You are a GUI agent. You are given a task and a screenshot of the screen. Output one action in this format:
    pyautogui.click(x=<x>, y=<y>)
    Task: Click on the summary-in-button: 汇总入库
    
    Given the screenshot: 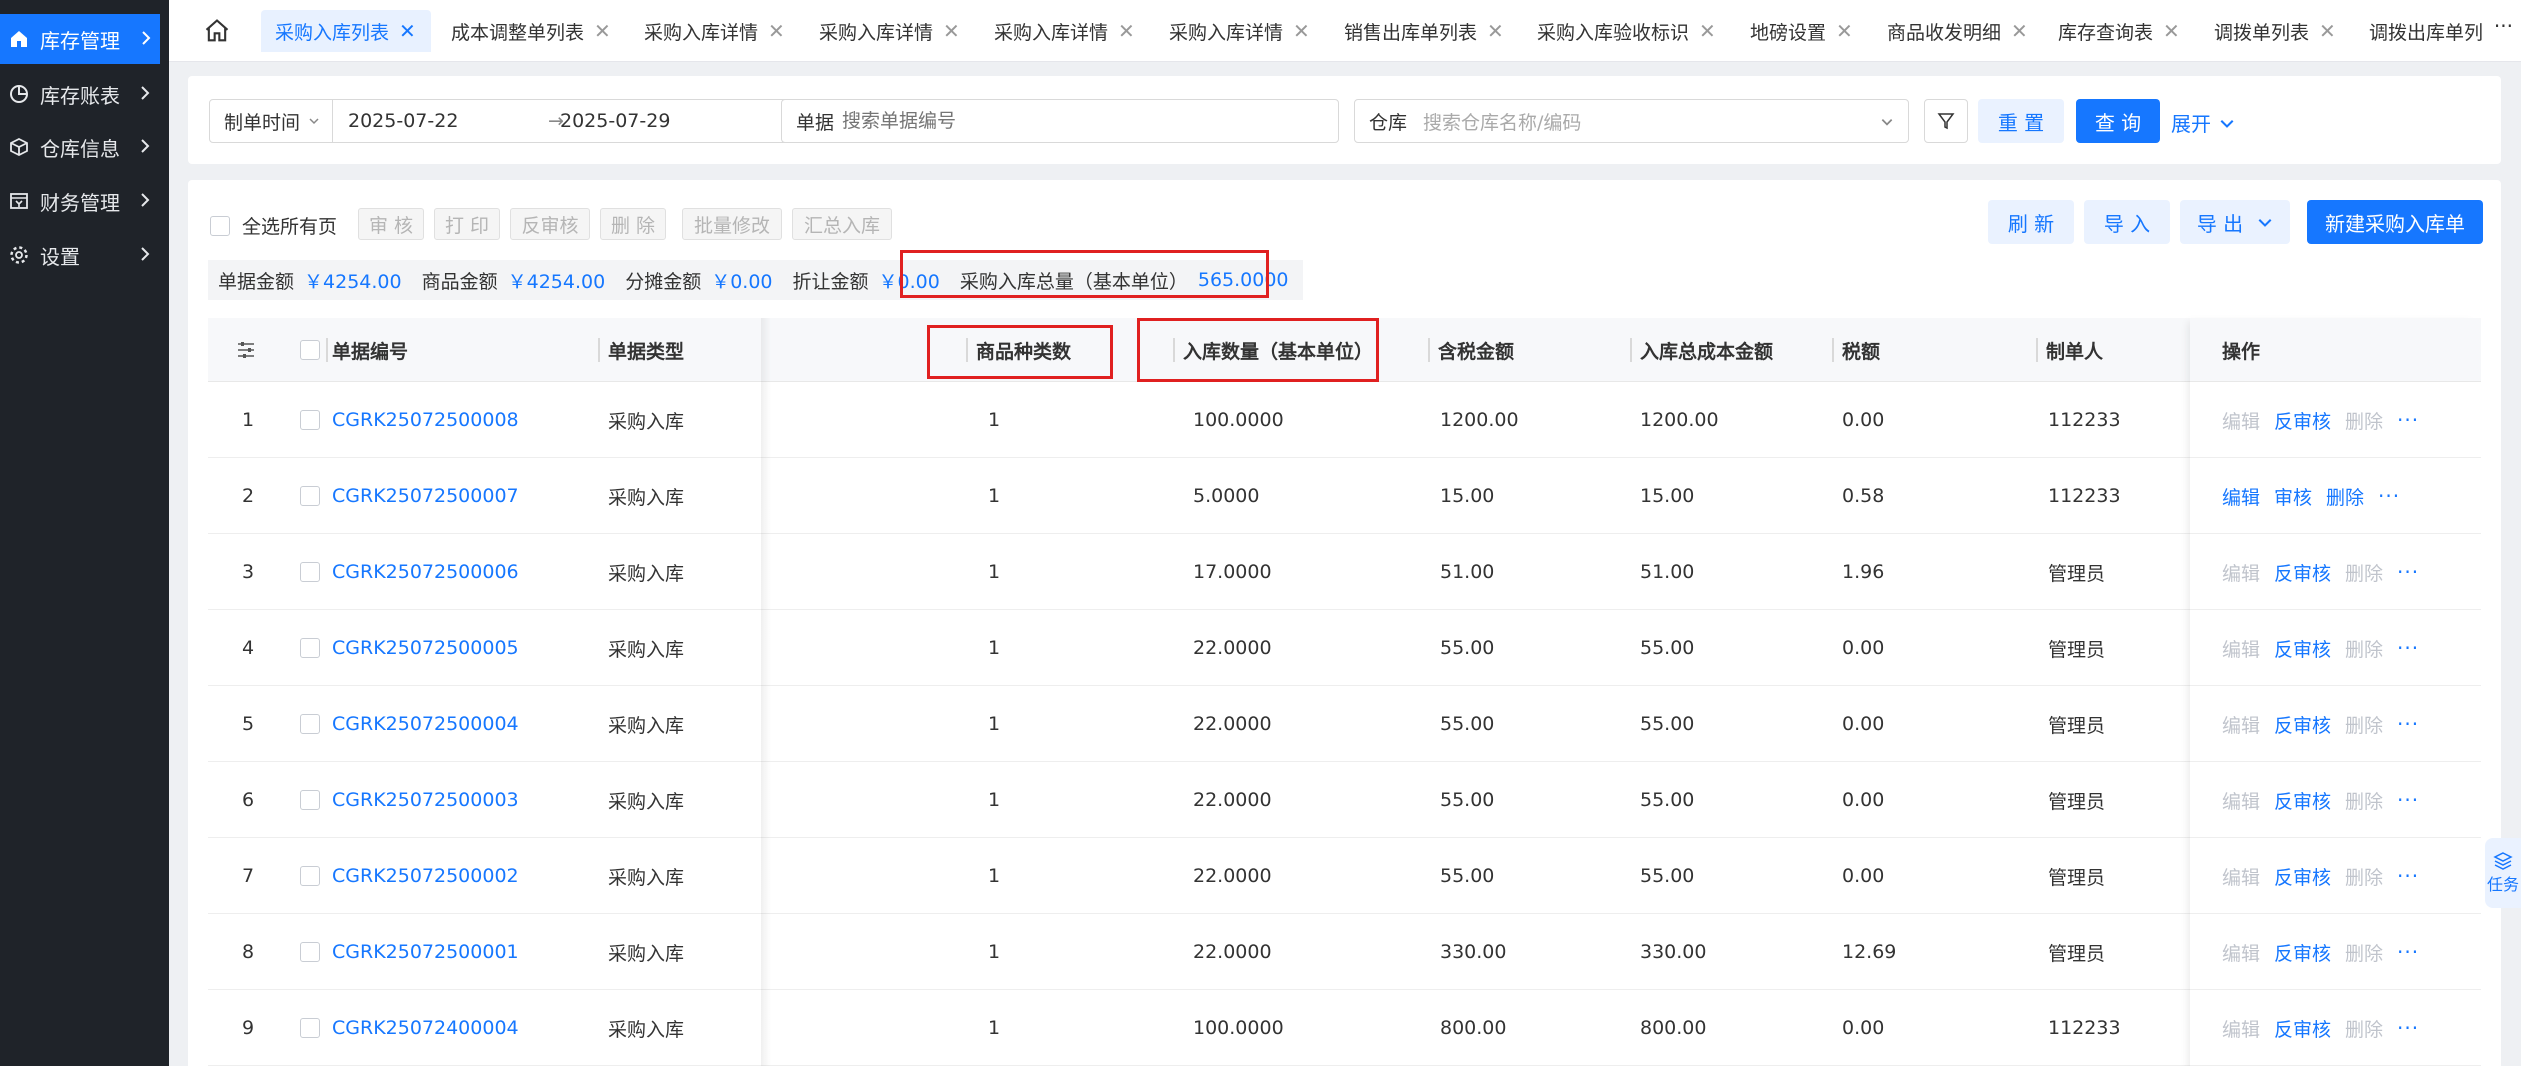 What is the action you would take?
    pyautogui.click(x=842, y=224)
    